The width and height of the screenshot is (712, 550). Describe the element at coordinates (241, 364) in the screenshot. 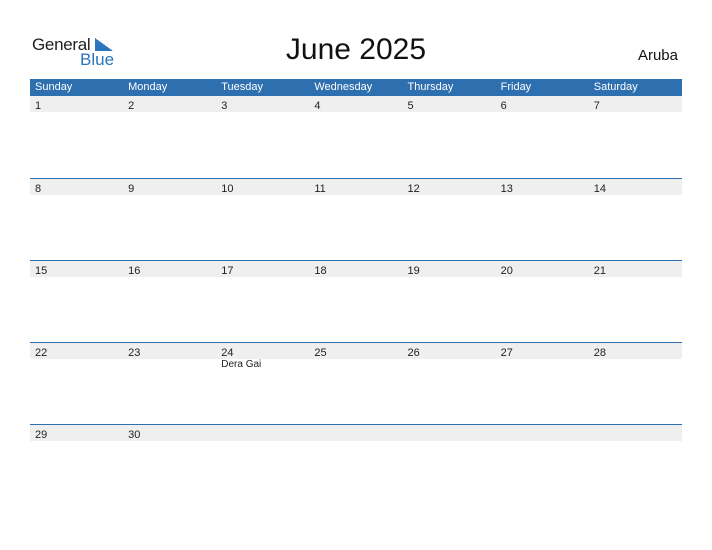

I see `holiday-event: Dera Gai` at that location.